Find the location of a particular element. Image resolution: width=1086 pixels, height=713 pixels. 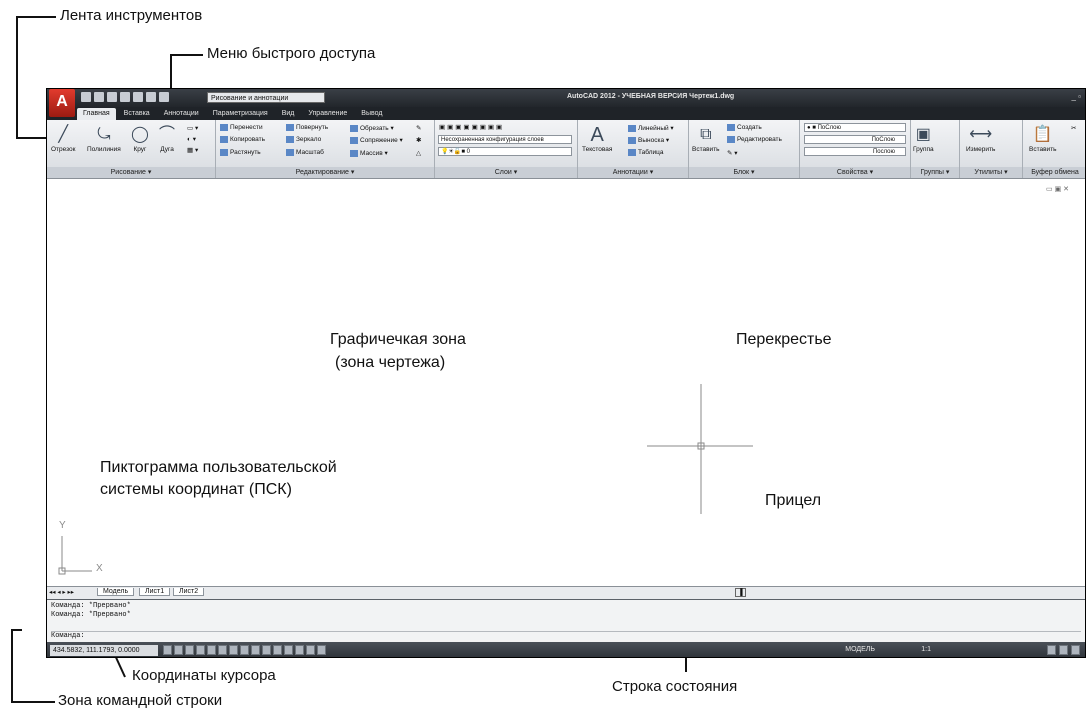

modify-panel-title: Редактирование ▾ is located at coordinates (325, 172).